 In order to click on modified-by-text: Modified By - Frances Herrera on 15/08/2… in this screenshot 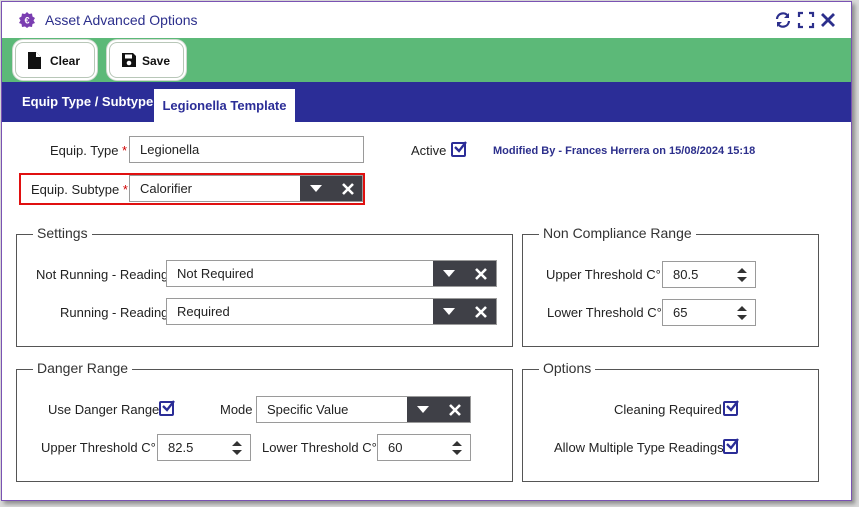, I will do `click(624, 151)`.